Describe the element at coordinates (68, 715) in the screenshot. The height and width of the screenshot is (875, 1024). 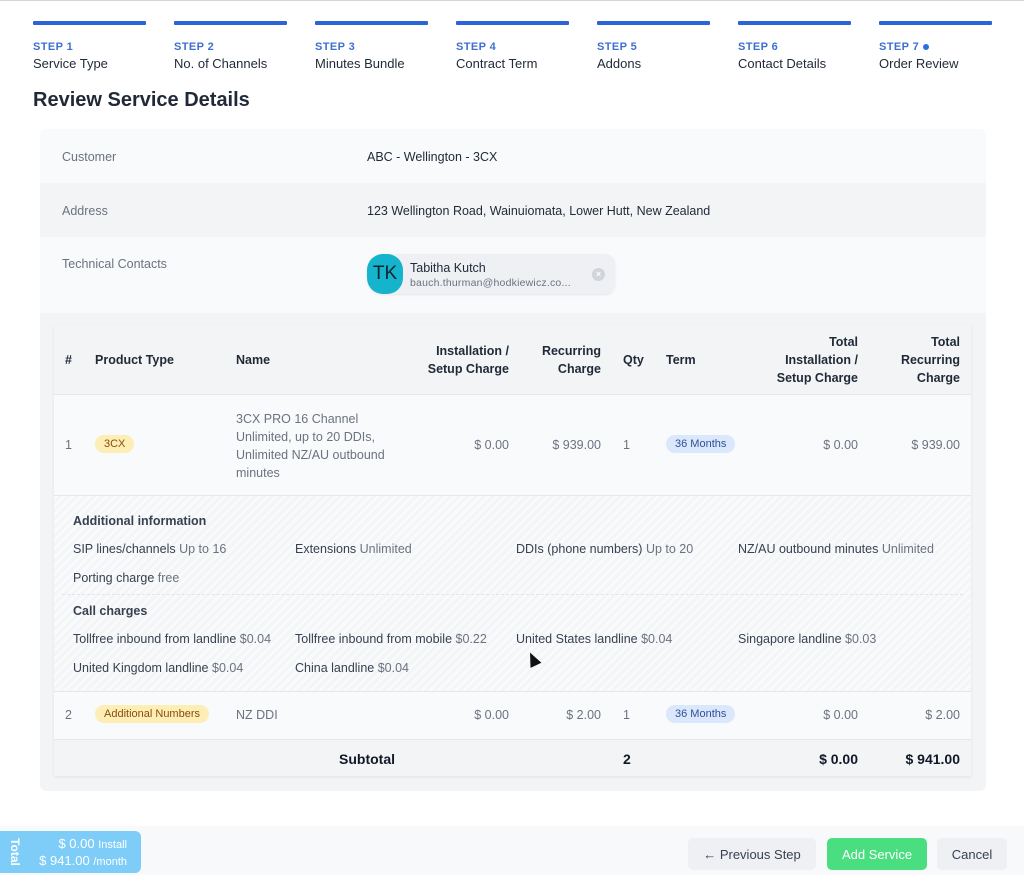
I see `row-num: 2` at that location.